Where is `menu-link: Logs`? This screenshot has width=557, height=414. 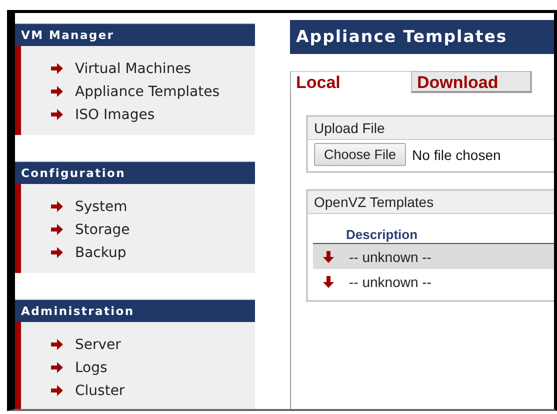
menu-link: Logs is located at coordinates (91, 368).